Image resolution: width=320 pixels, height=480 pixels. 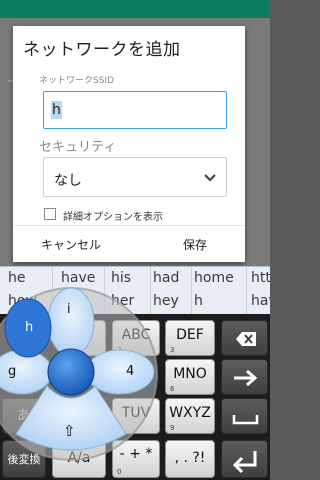 What do you see at coordinates (68, 181) in the screenshot?
I see `security-value: なし` at bounding box center [68, 181].